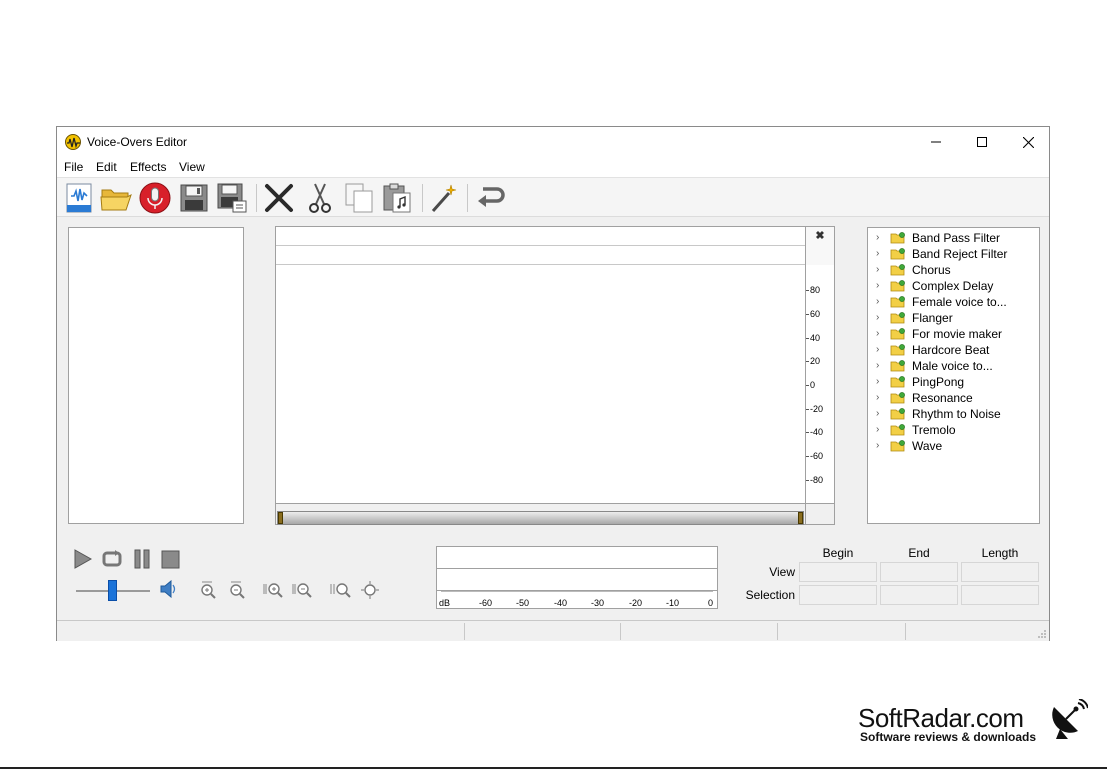 This screenshot has width=1107, height=769. Describe the element at coordinates (919, 572) in the screenshot. I see `view-end-field` at that location.